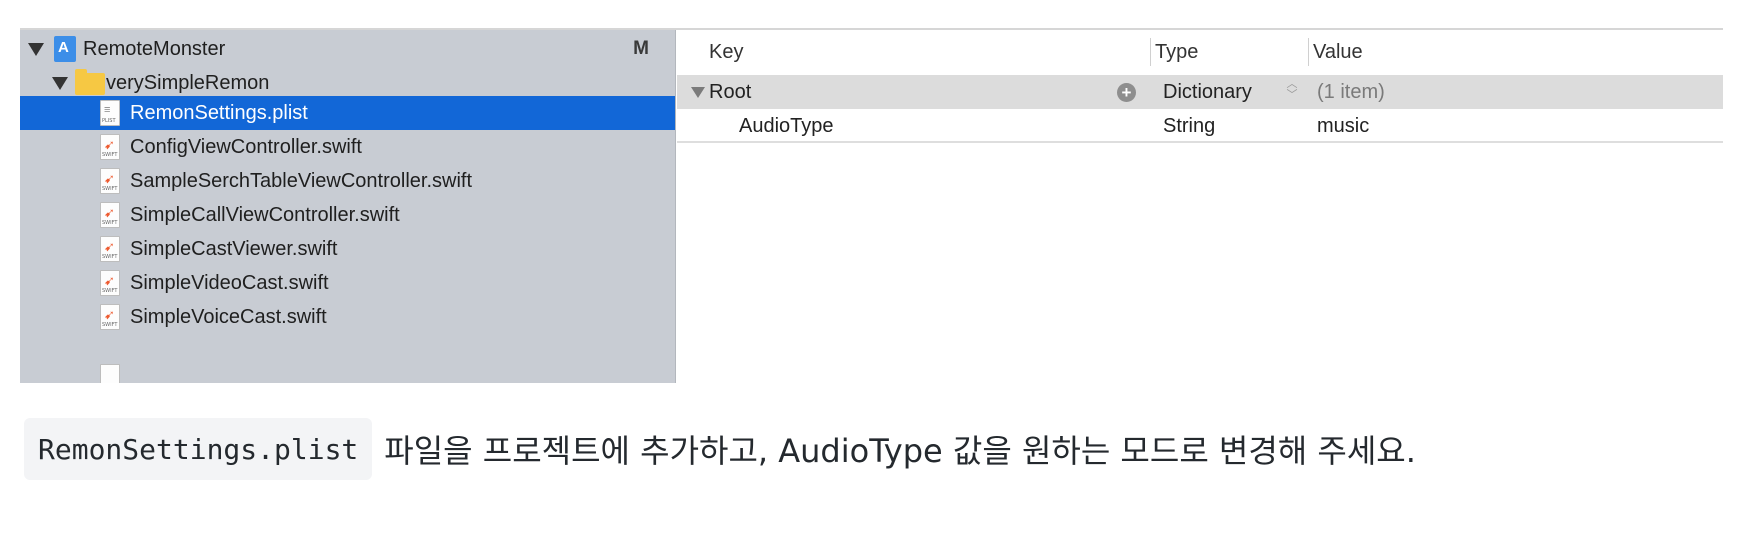  Describe the element at coordinates (347, 113) in the screenshot. I see `file-row-remonsettings-plist: ≡ PLIST RemonSettings.plist` at that location.